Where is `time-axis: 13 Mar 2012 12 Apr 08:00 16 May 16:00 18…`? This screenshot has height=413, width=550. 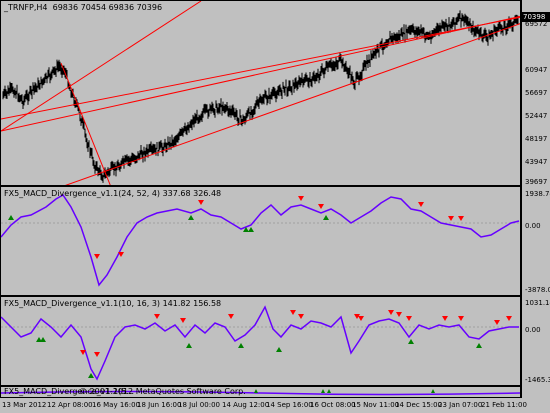 time-axis: 13 Mar 2012 12 Apr 08:00 16 May 16:00 18… is located at coordinates (263, 405).